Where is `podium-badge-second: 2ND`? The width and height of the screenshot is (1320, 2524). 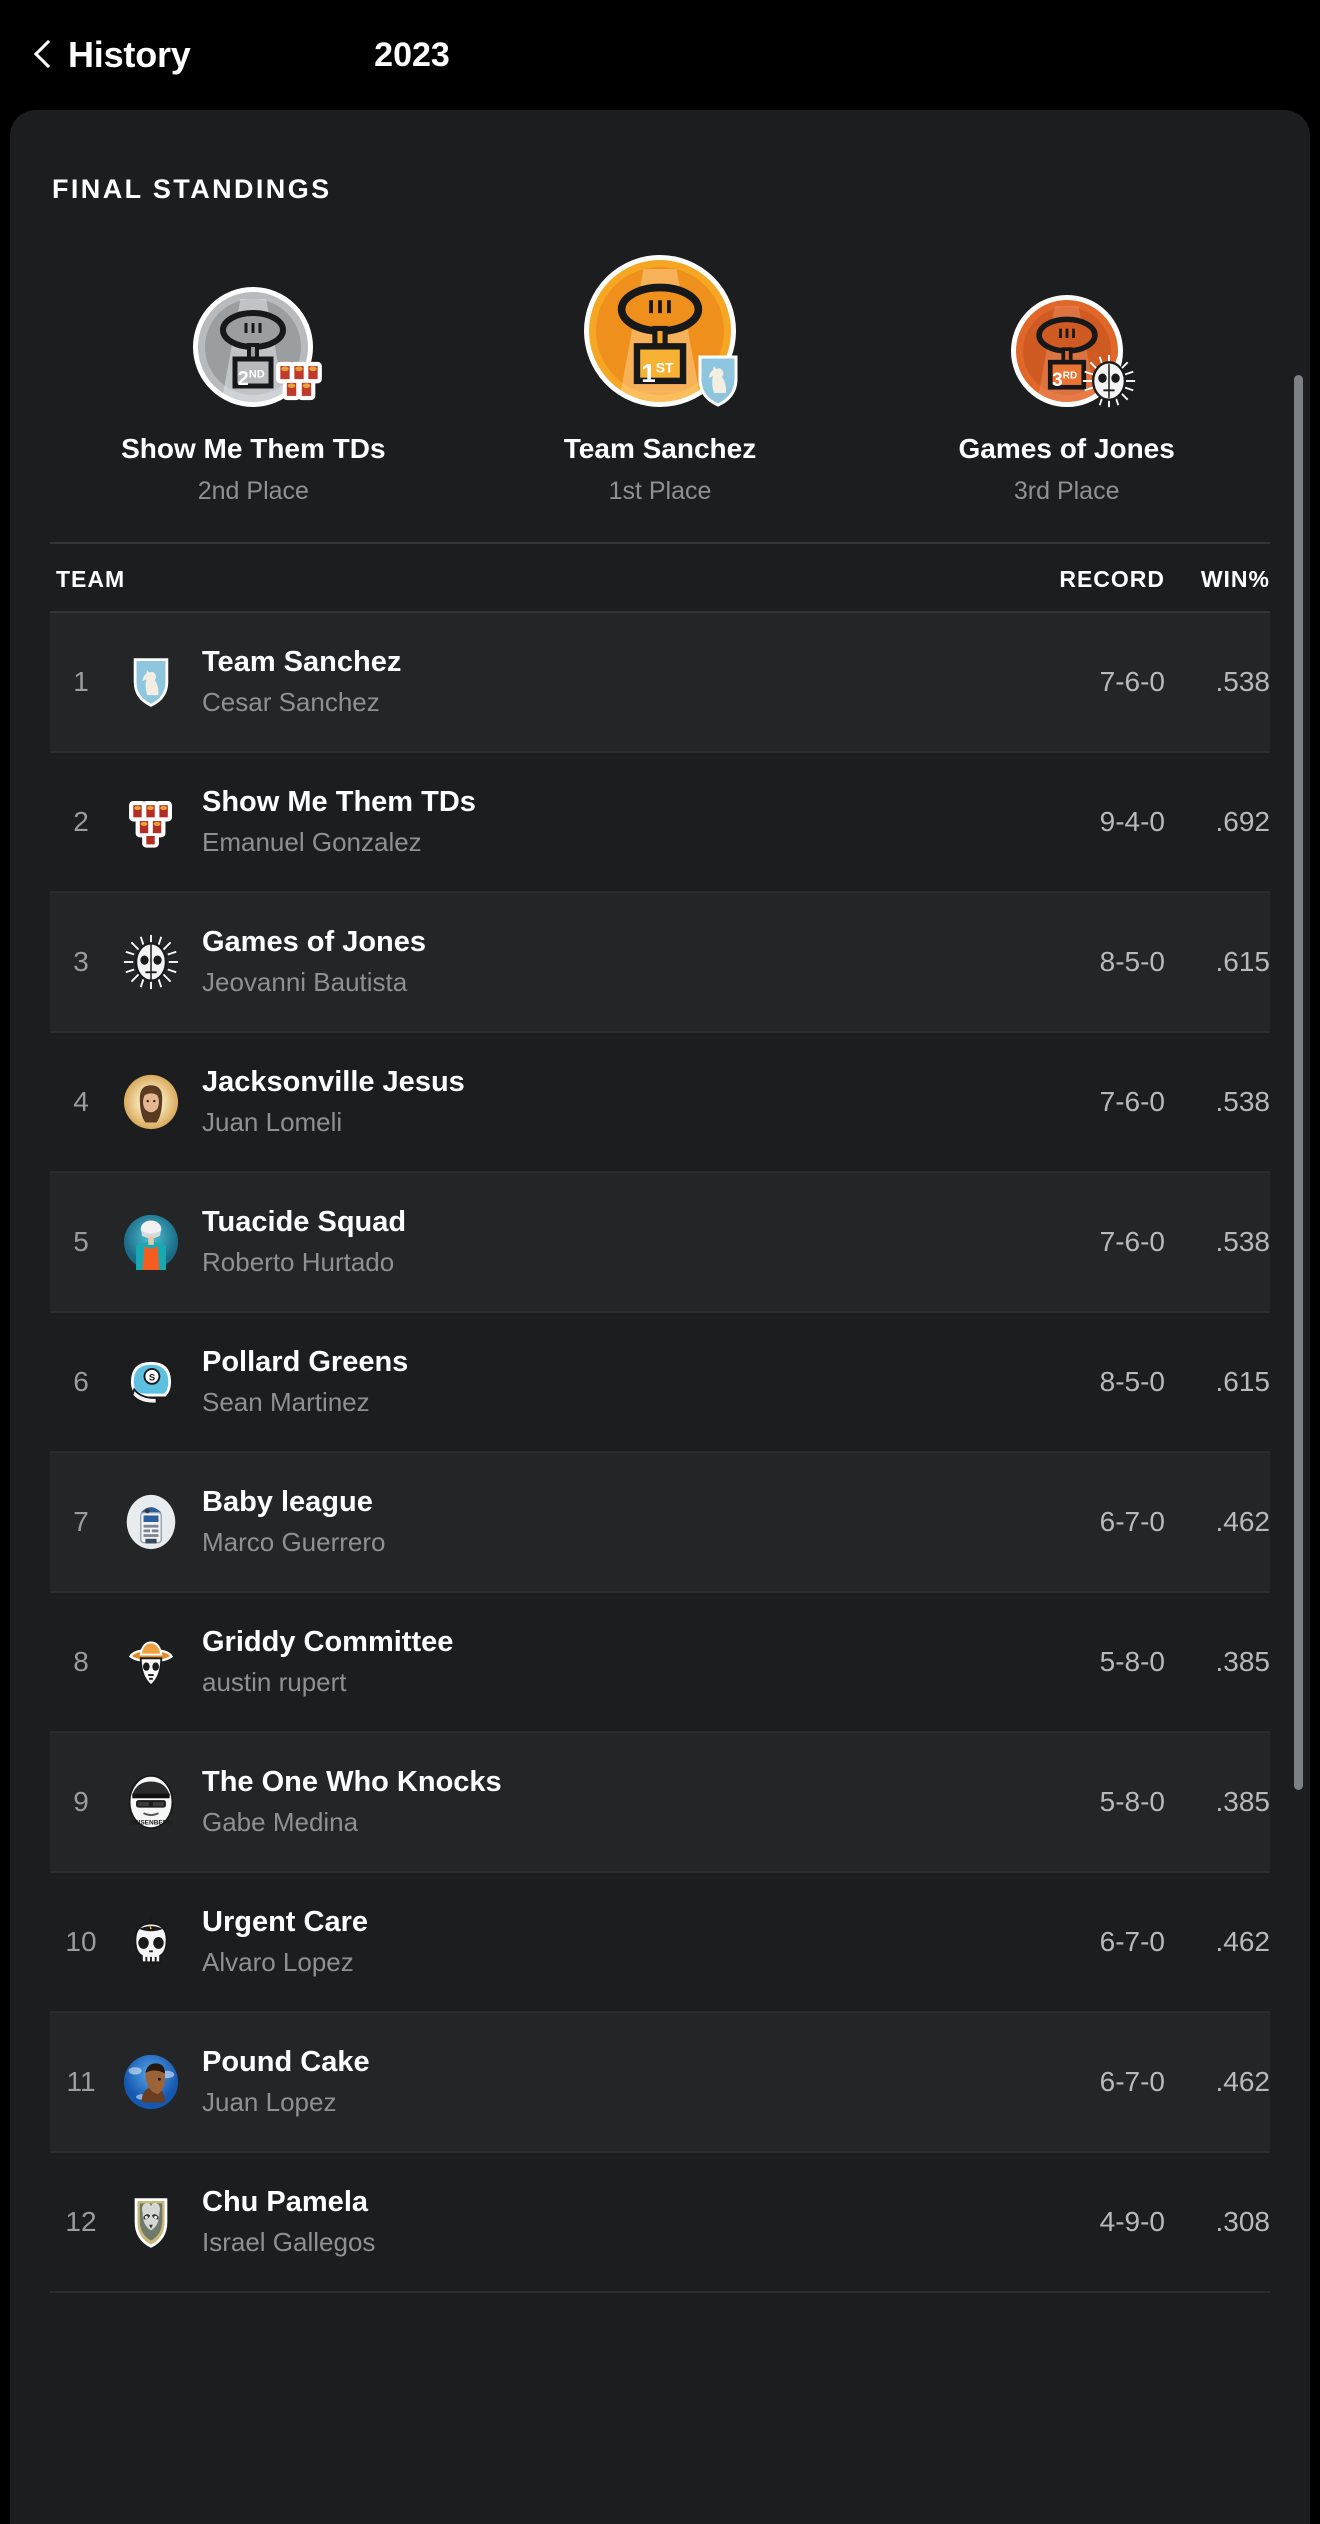
podium-badge-second: 2ND is located at coordinates (258, 347).